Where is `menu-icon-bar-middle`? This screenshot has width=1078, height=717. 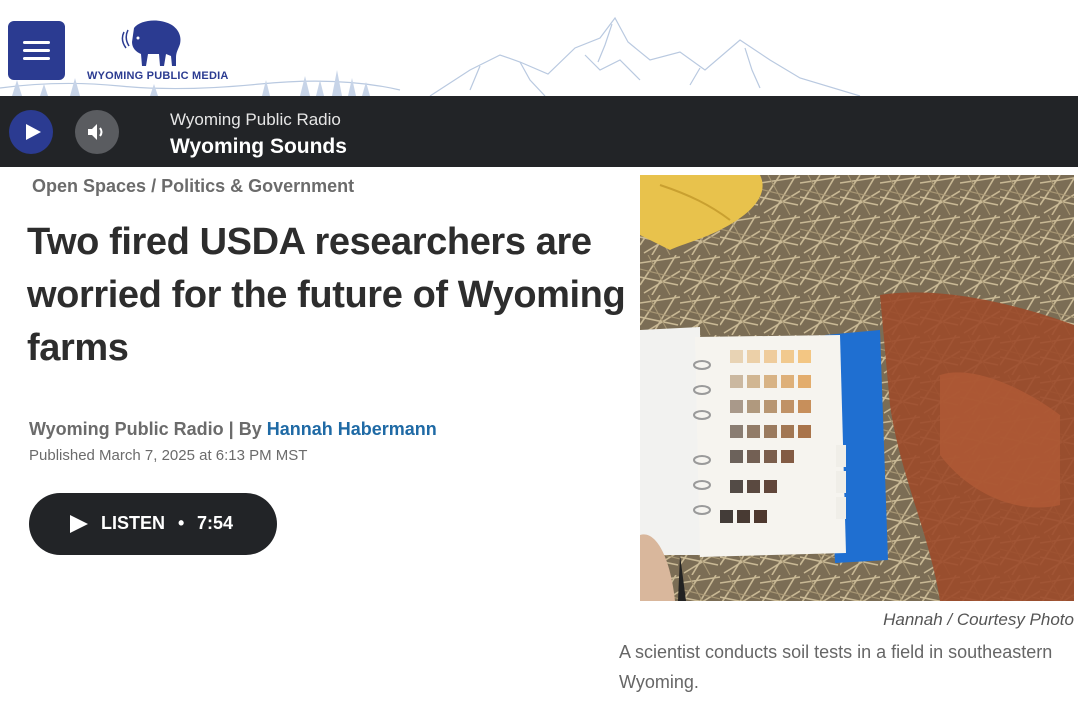 menu-icon-bar-middle is located at coordinates (36, 50).